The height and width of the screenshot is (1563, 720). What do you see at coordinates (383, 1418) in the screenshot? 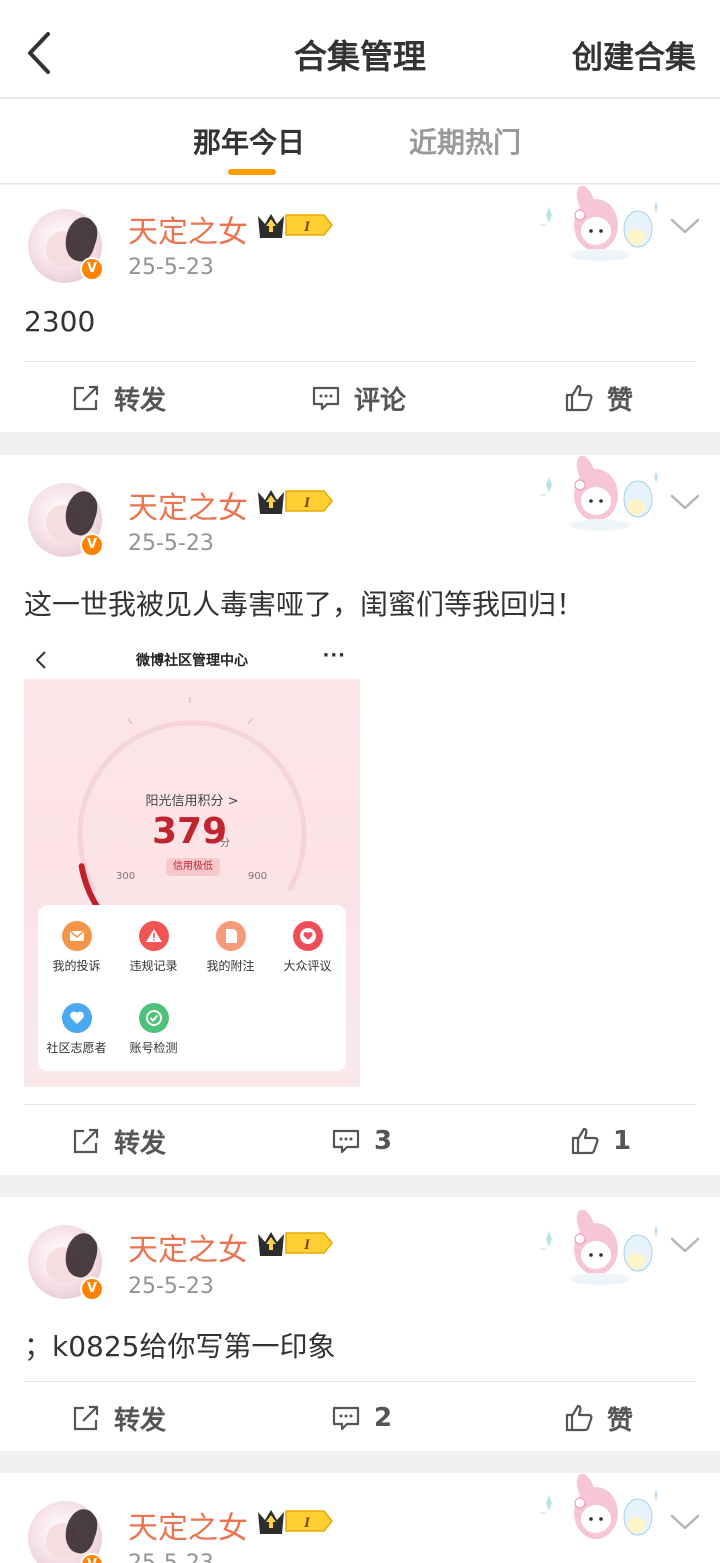
I see `comment-count: 2` at bounding box center [383, 1418].